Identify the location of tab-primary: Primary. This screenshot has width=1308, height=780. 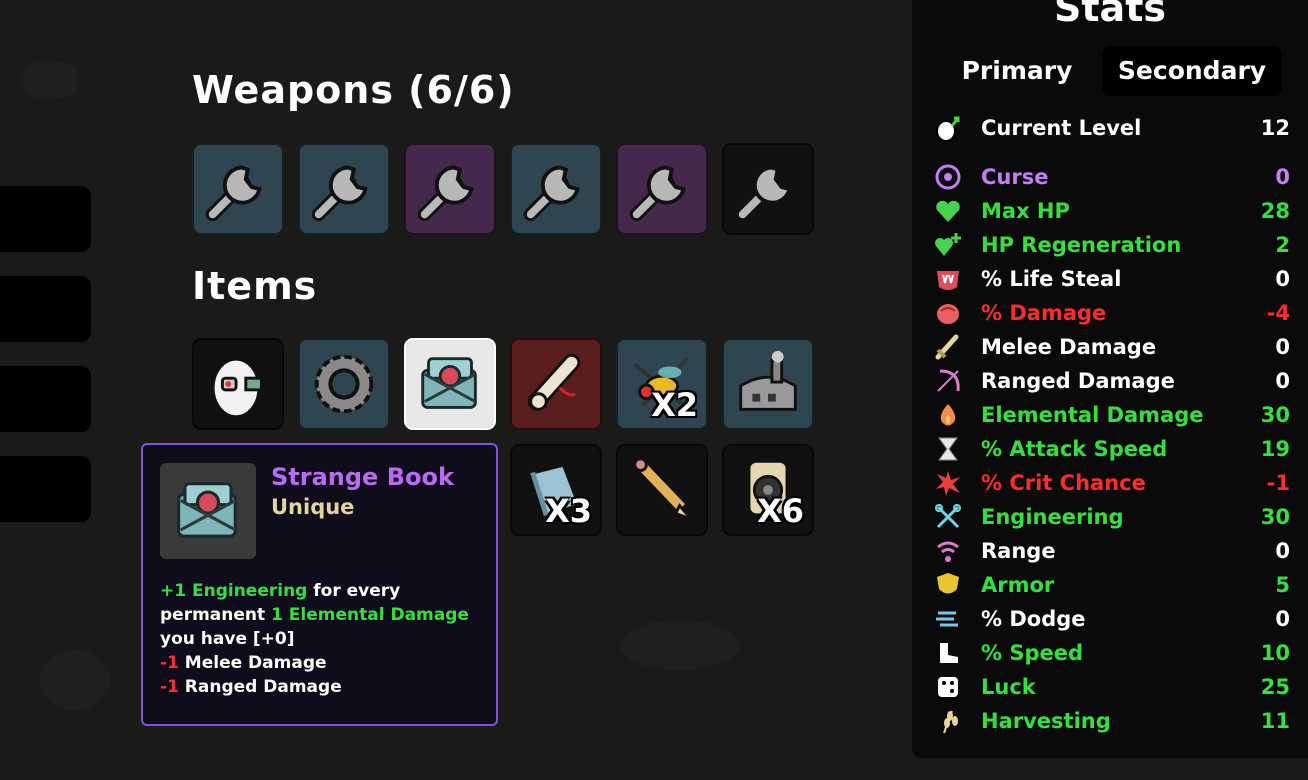
(1017, 71).